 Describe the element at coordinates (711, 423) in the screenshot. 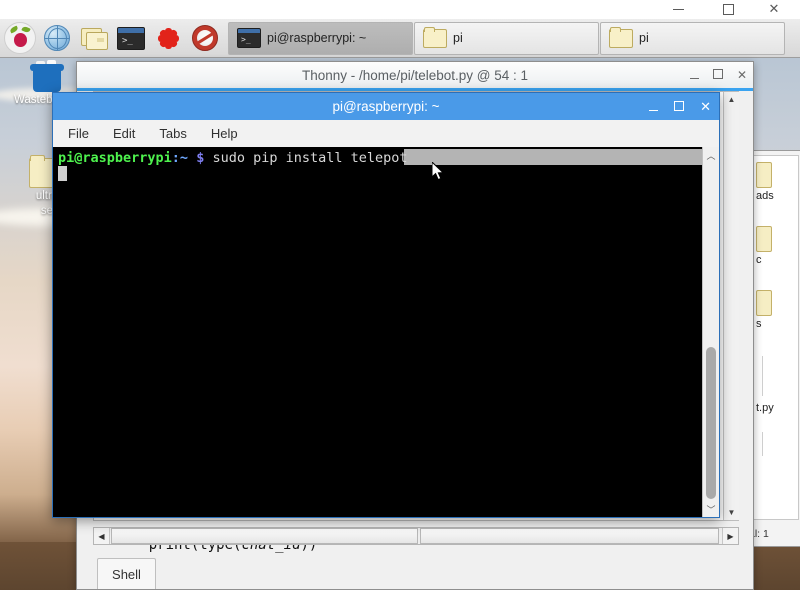

I see `terminal-scroll-thumb` at that location.